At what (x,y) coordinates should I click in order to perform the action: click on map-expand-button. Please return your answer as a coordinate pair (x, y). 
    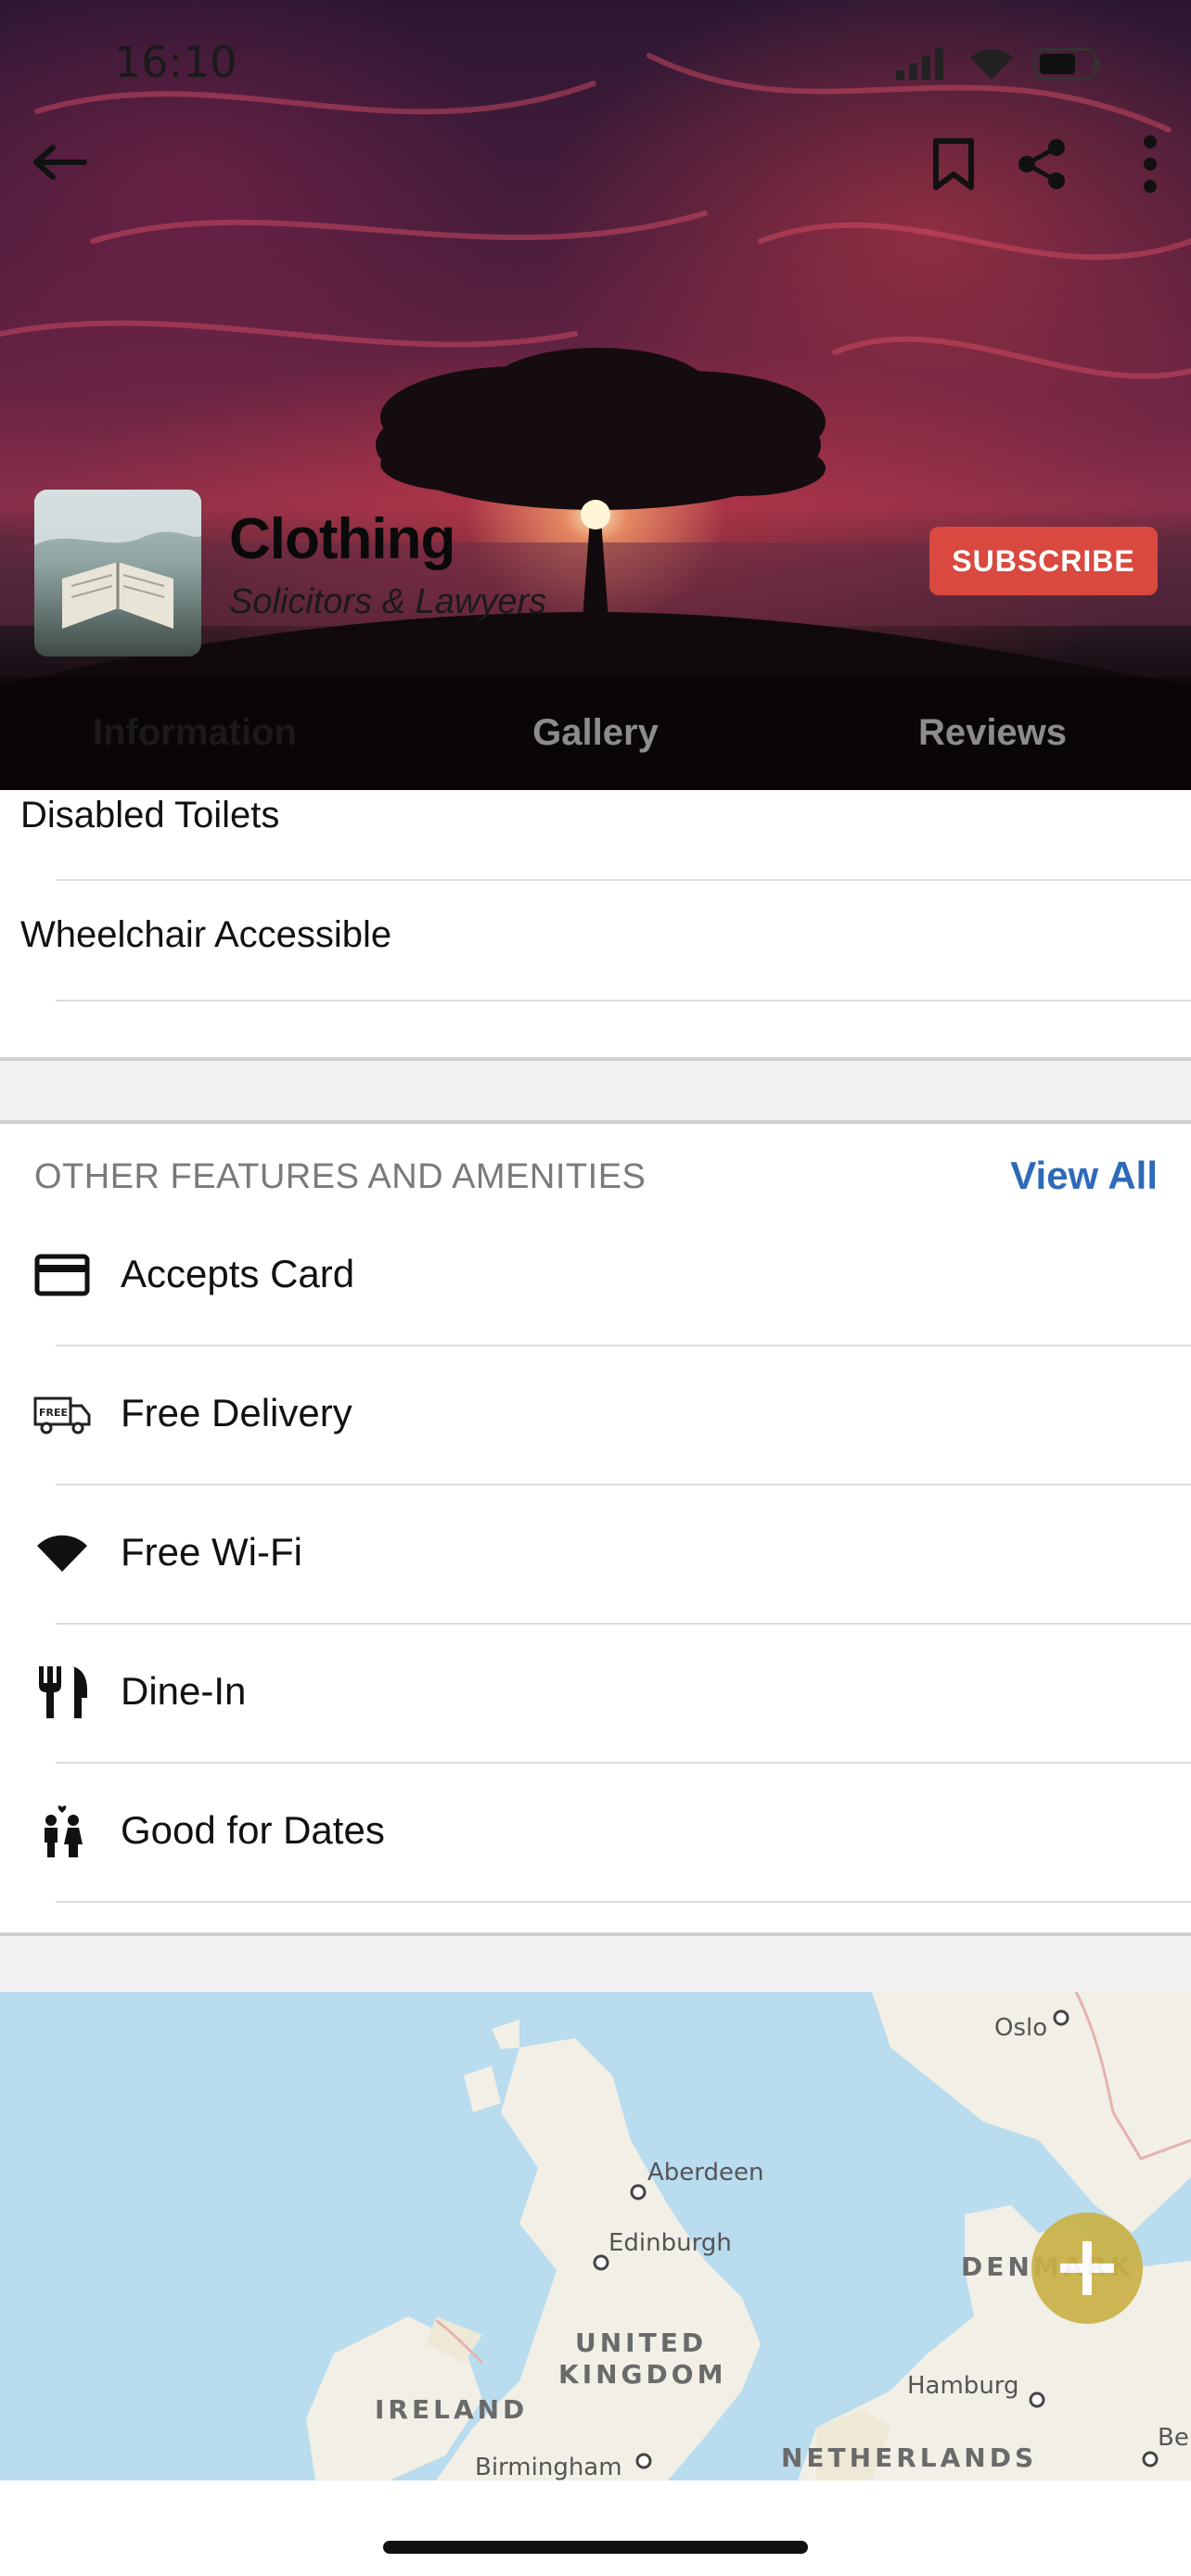
    Looking at the image, I should click on (1087, 2268).